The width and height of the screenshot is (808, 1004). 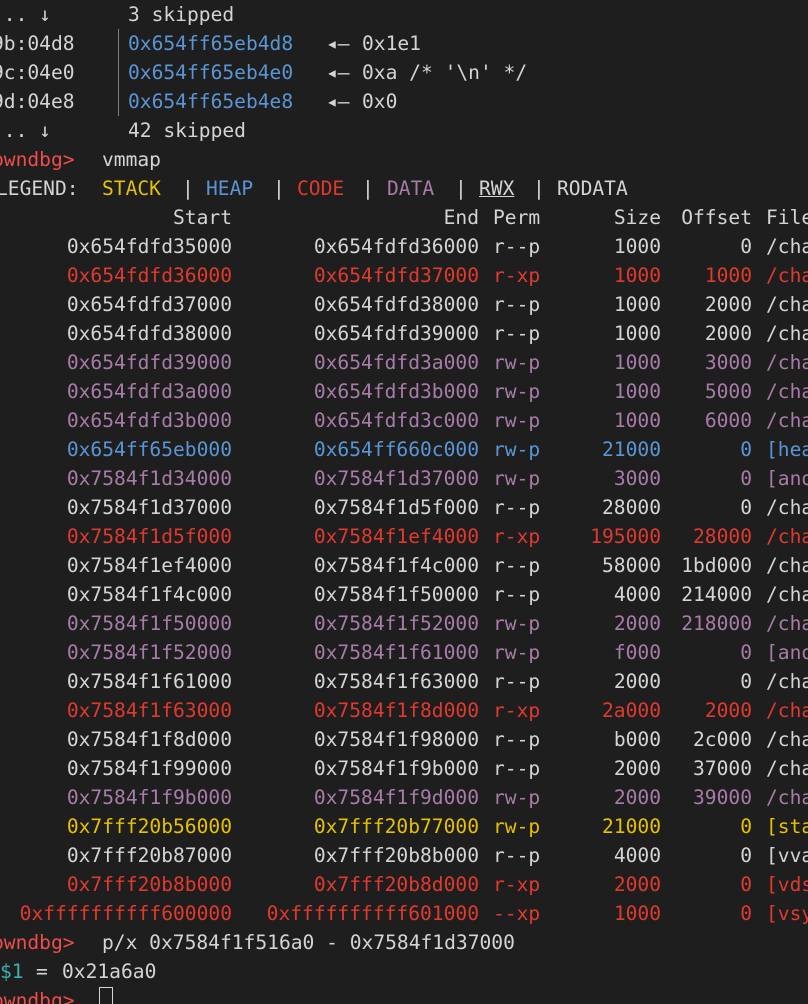 I want to click on legend-rwx: RWX, so click(x=497, y=188).